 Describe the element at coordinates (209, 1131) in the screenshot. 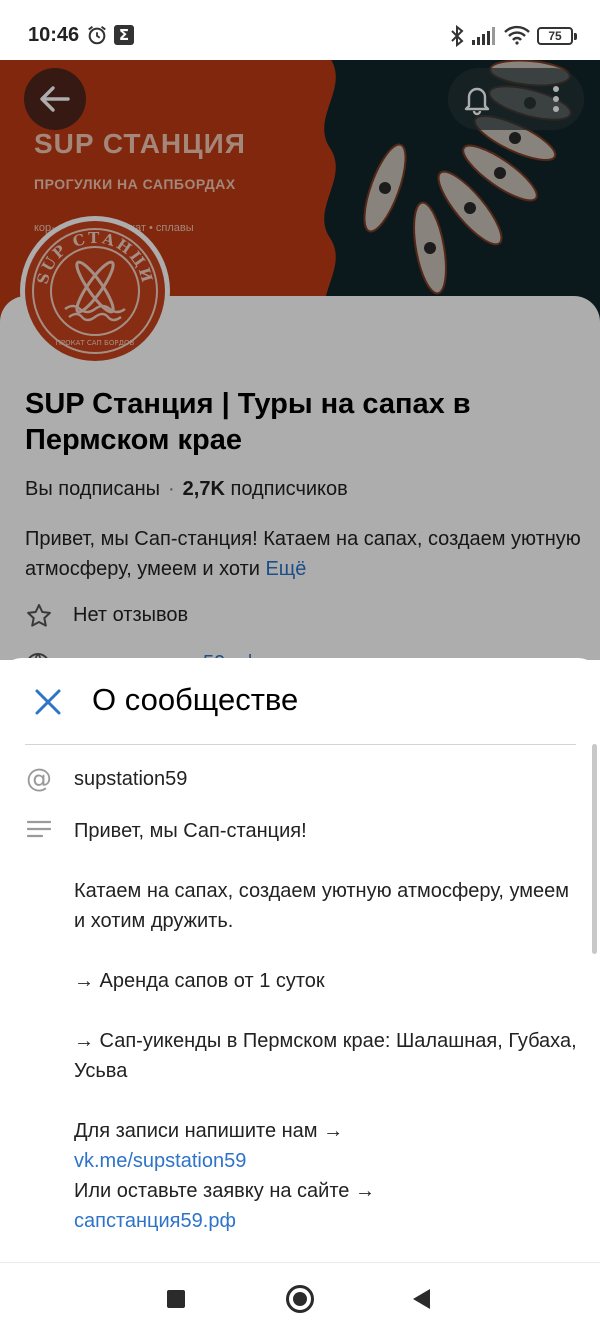

I see `desc-line: Для записи напишите нам →` at that location.